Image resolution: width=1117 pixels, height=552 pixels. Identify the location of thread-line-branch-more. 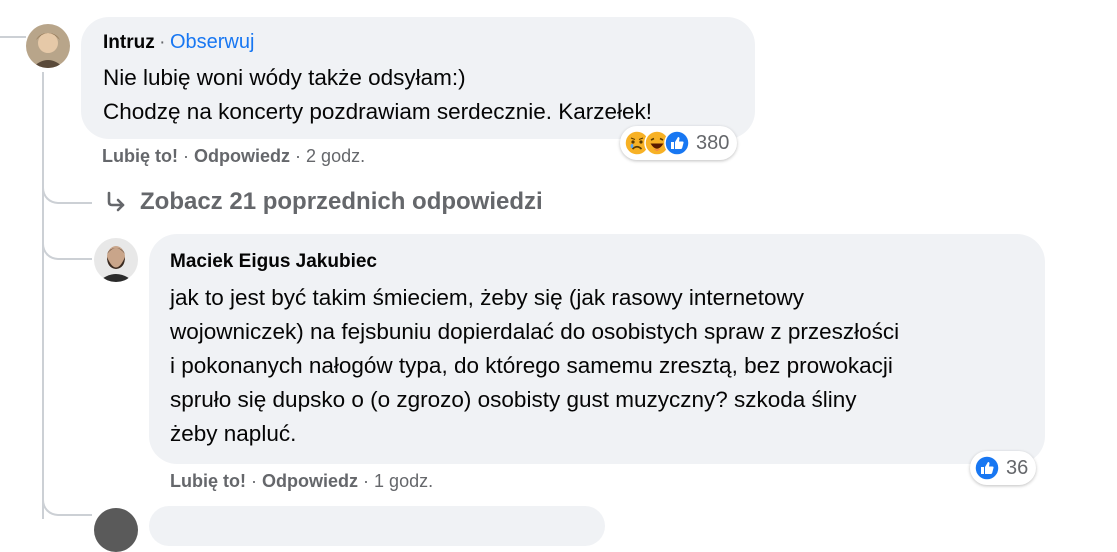
(67, 192).